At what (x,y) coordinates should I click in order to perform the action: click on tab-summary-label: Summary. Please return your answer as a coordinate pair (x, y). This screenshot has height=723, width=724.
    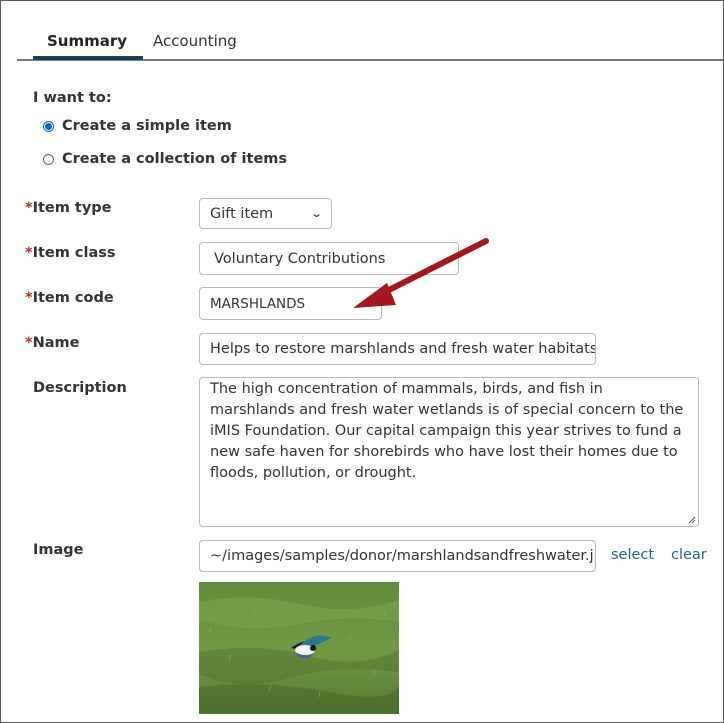
    Looking at the image, I should click on (87, 41).